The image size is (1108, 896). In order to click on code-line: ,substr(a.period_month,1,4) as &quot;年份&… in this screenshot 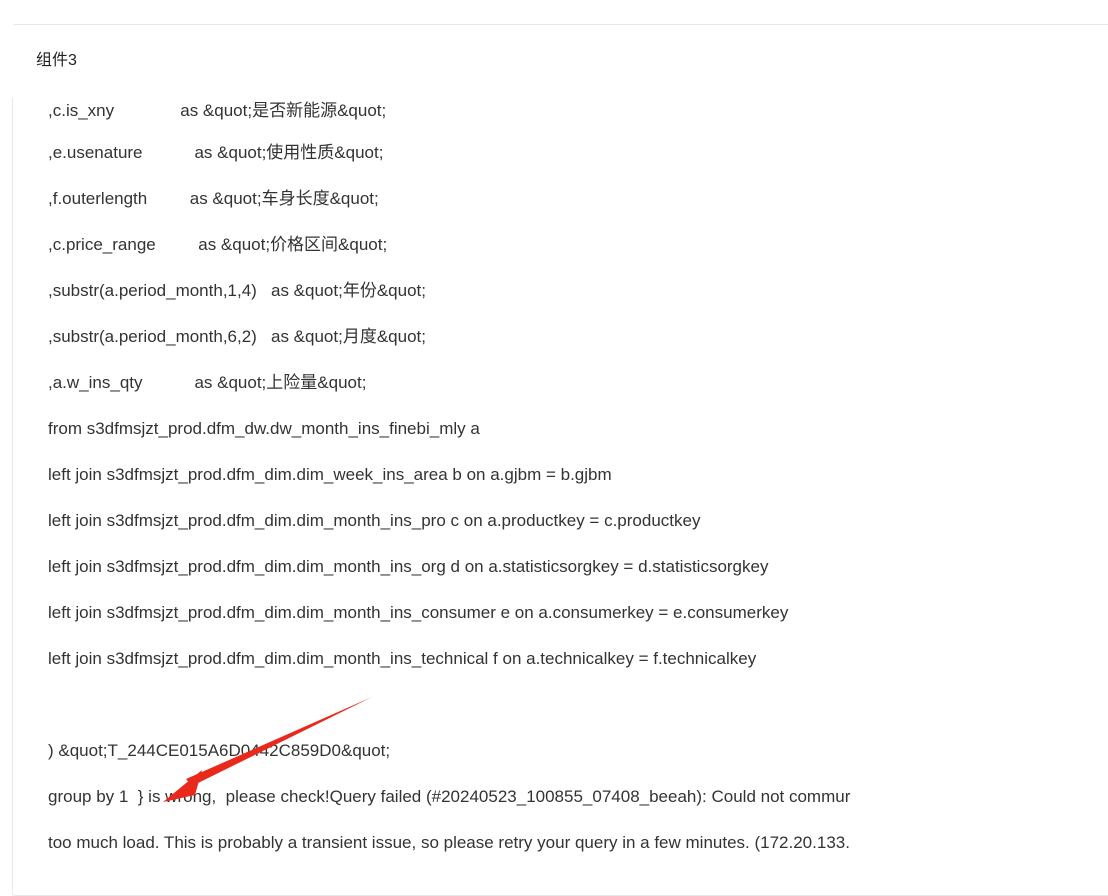, I will do `click(237, 290)`.